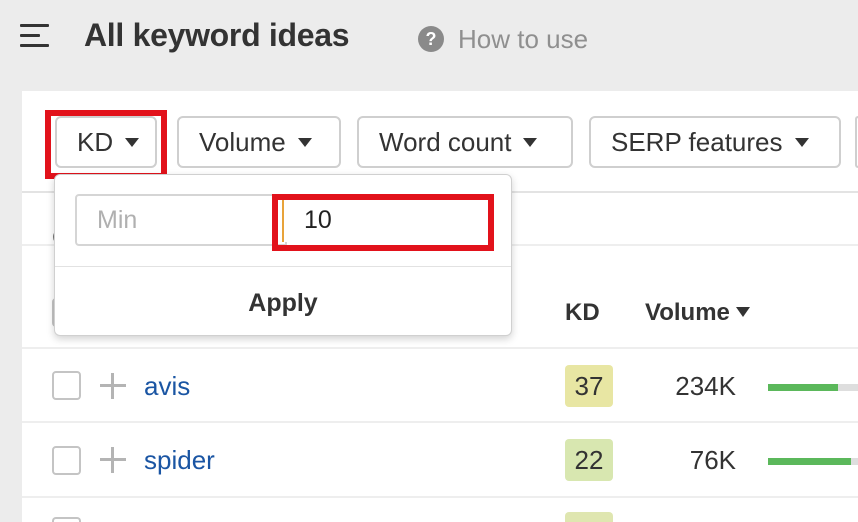 The height and width of the screenshot is (522, 858). What do you see at coordinates (167, 386) in the screenshot?
I see `keyword-link: avis` at bounding box center [167, 386].